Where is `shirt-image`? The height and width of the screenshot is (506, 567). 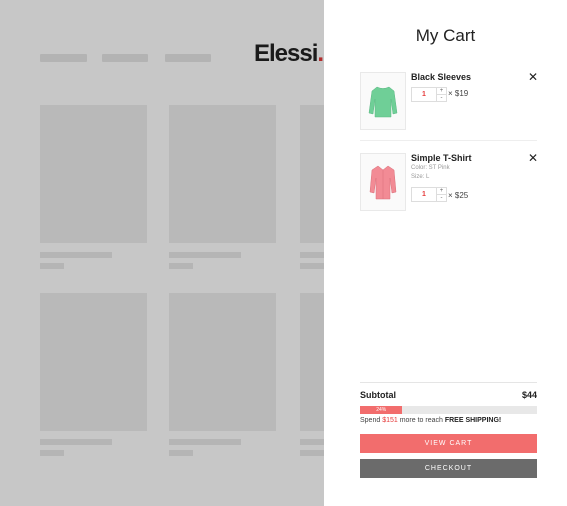 shirt-image is located at coordinates (383, 182).